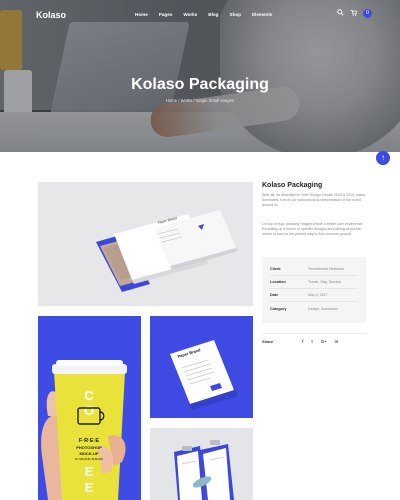 The image size is (400, 500). I want to click on google-plus-icon: G+, so click(324, 341).